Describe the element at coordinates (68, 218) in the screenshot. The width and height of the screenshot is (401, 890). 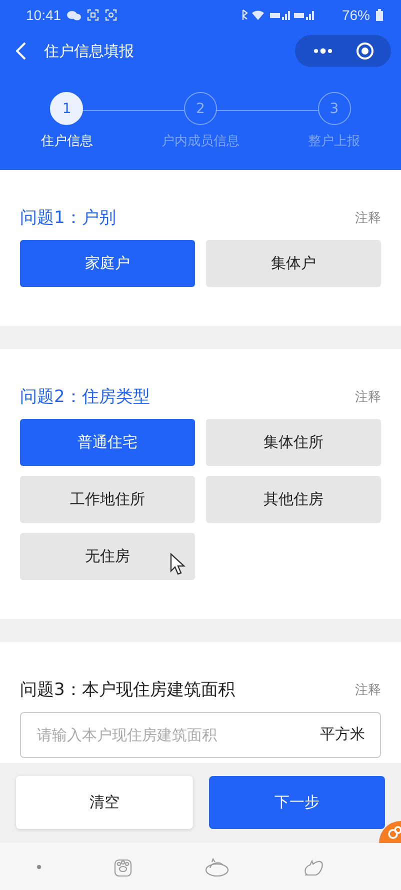
I see `question-title: 问题1：户别` at that location.